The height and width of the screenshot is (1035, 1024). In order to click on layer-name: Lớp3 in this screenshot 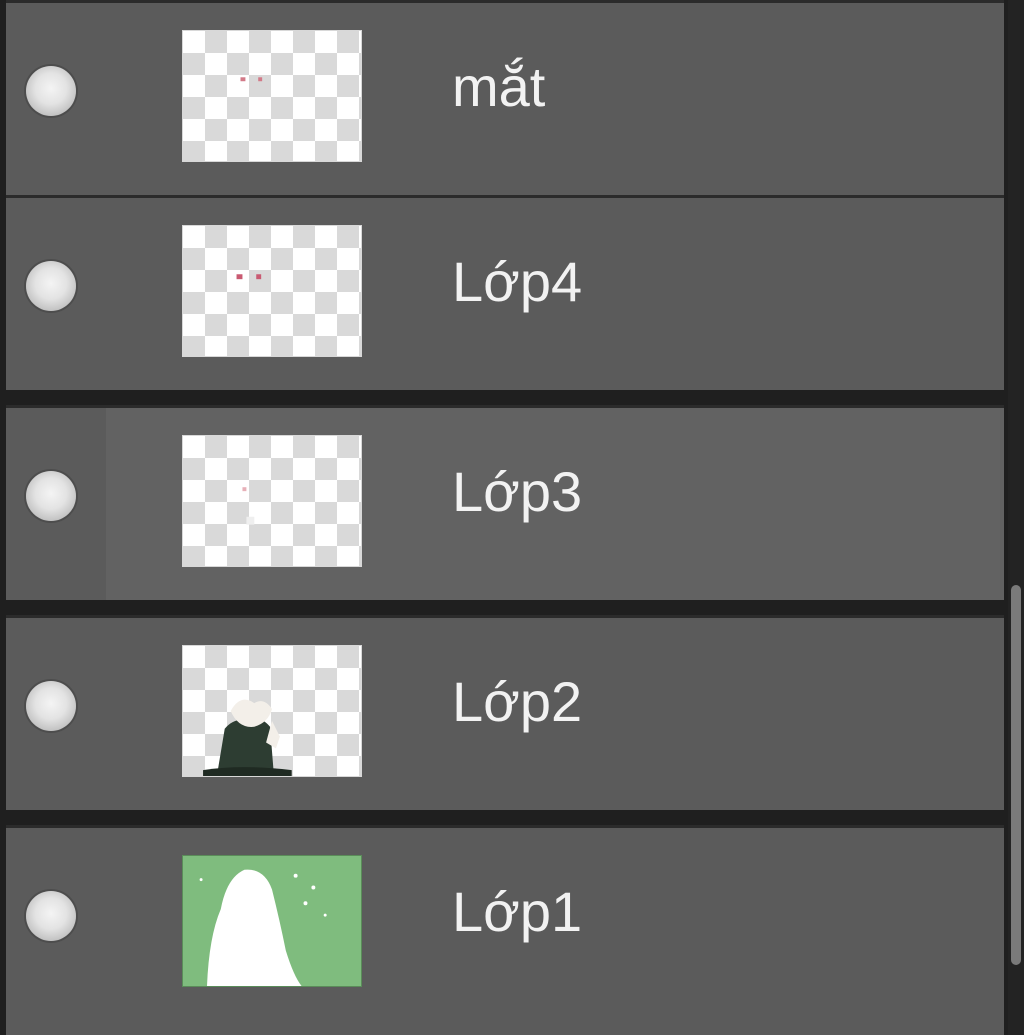, I will do `click(517, 491)`.